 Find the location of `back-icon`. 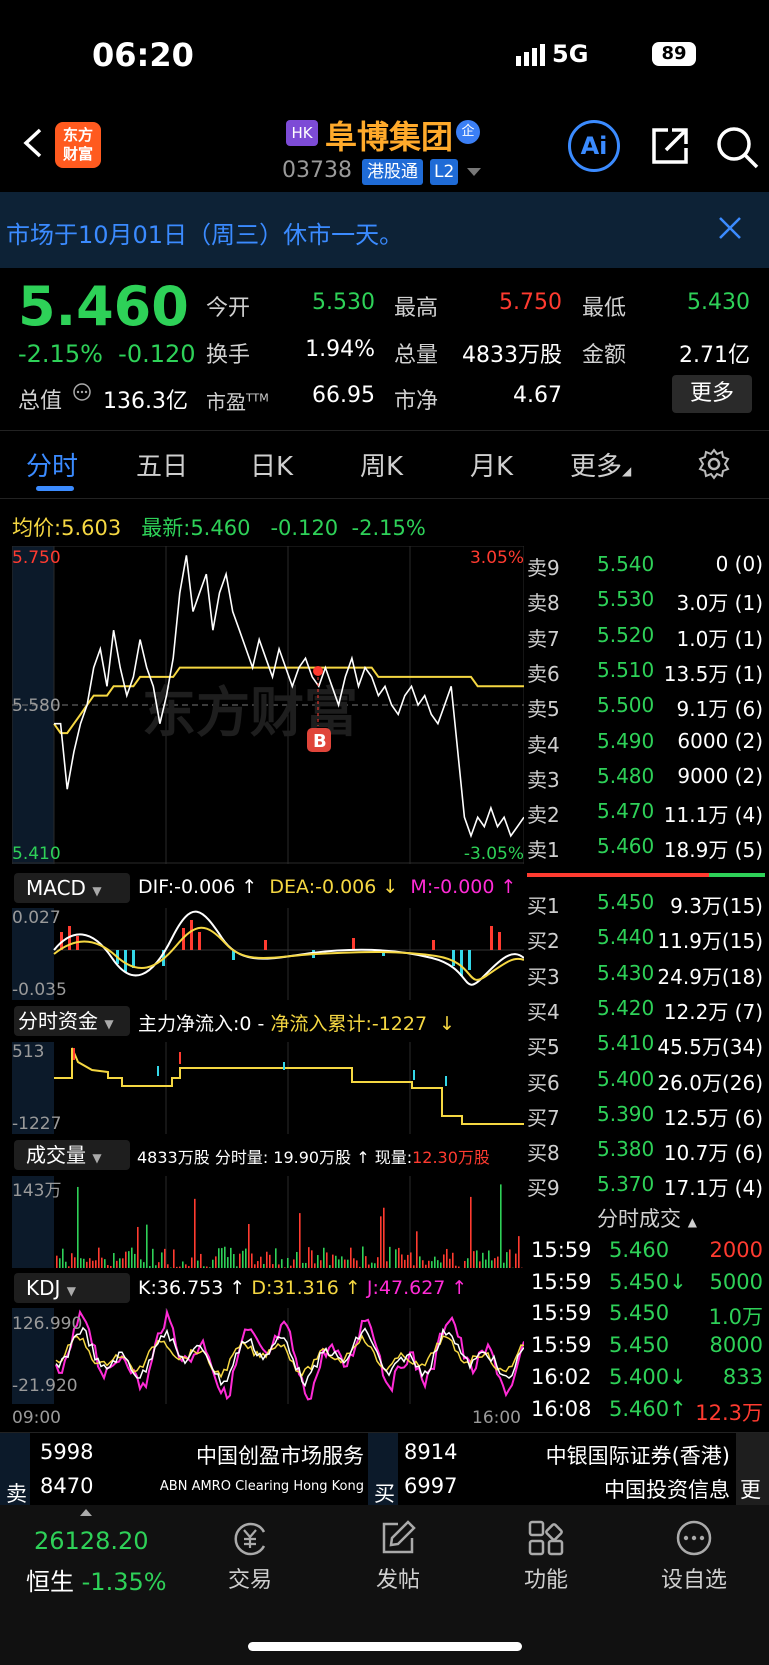

back-icon is located at coordinates (33, 143).